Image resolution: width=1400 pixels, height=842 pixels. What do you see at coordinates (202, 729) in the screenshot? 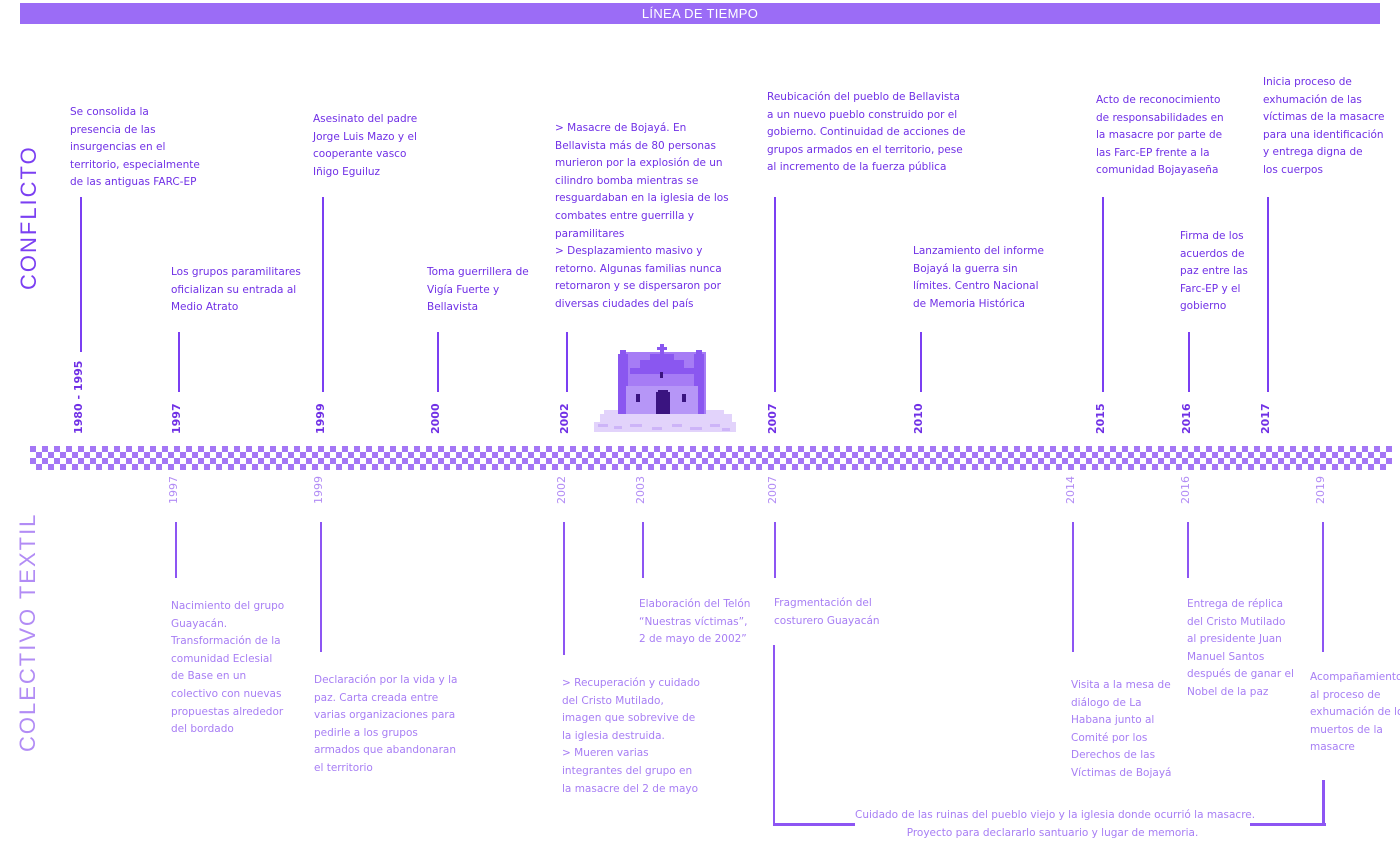
I see `textil-event-line: del bordado` at bounding box center [202, 729].